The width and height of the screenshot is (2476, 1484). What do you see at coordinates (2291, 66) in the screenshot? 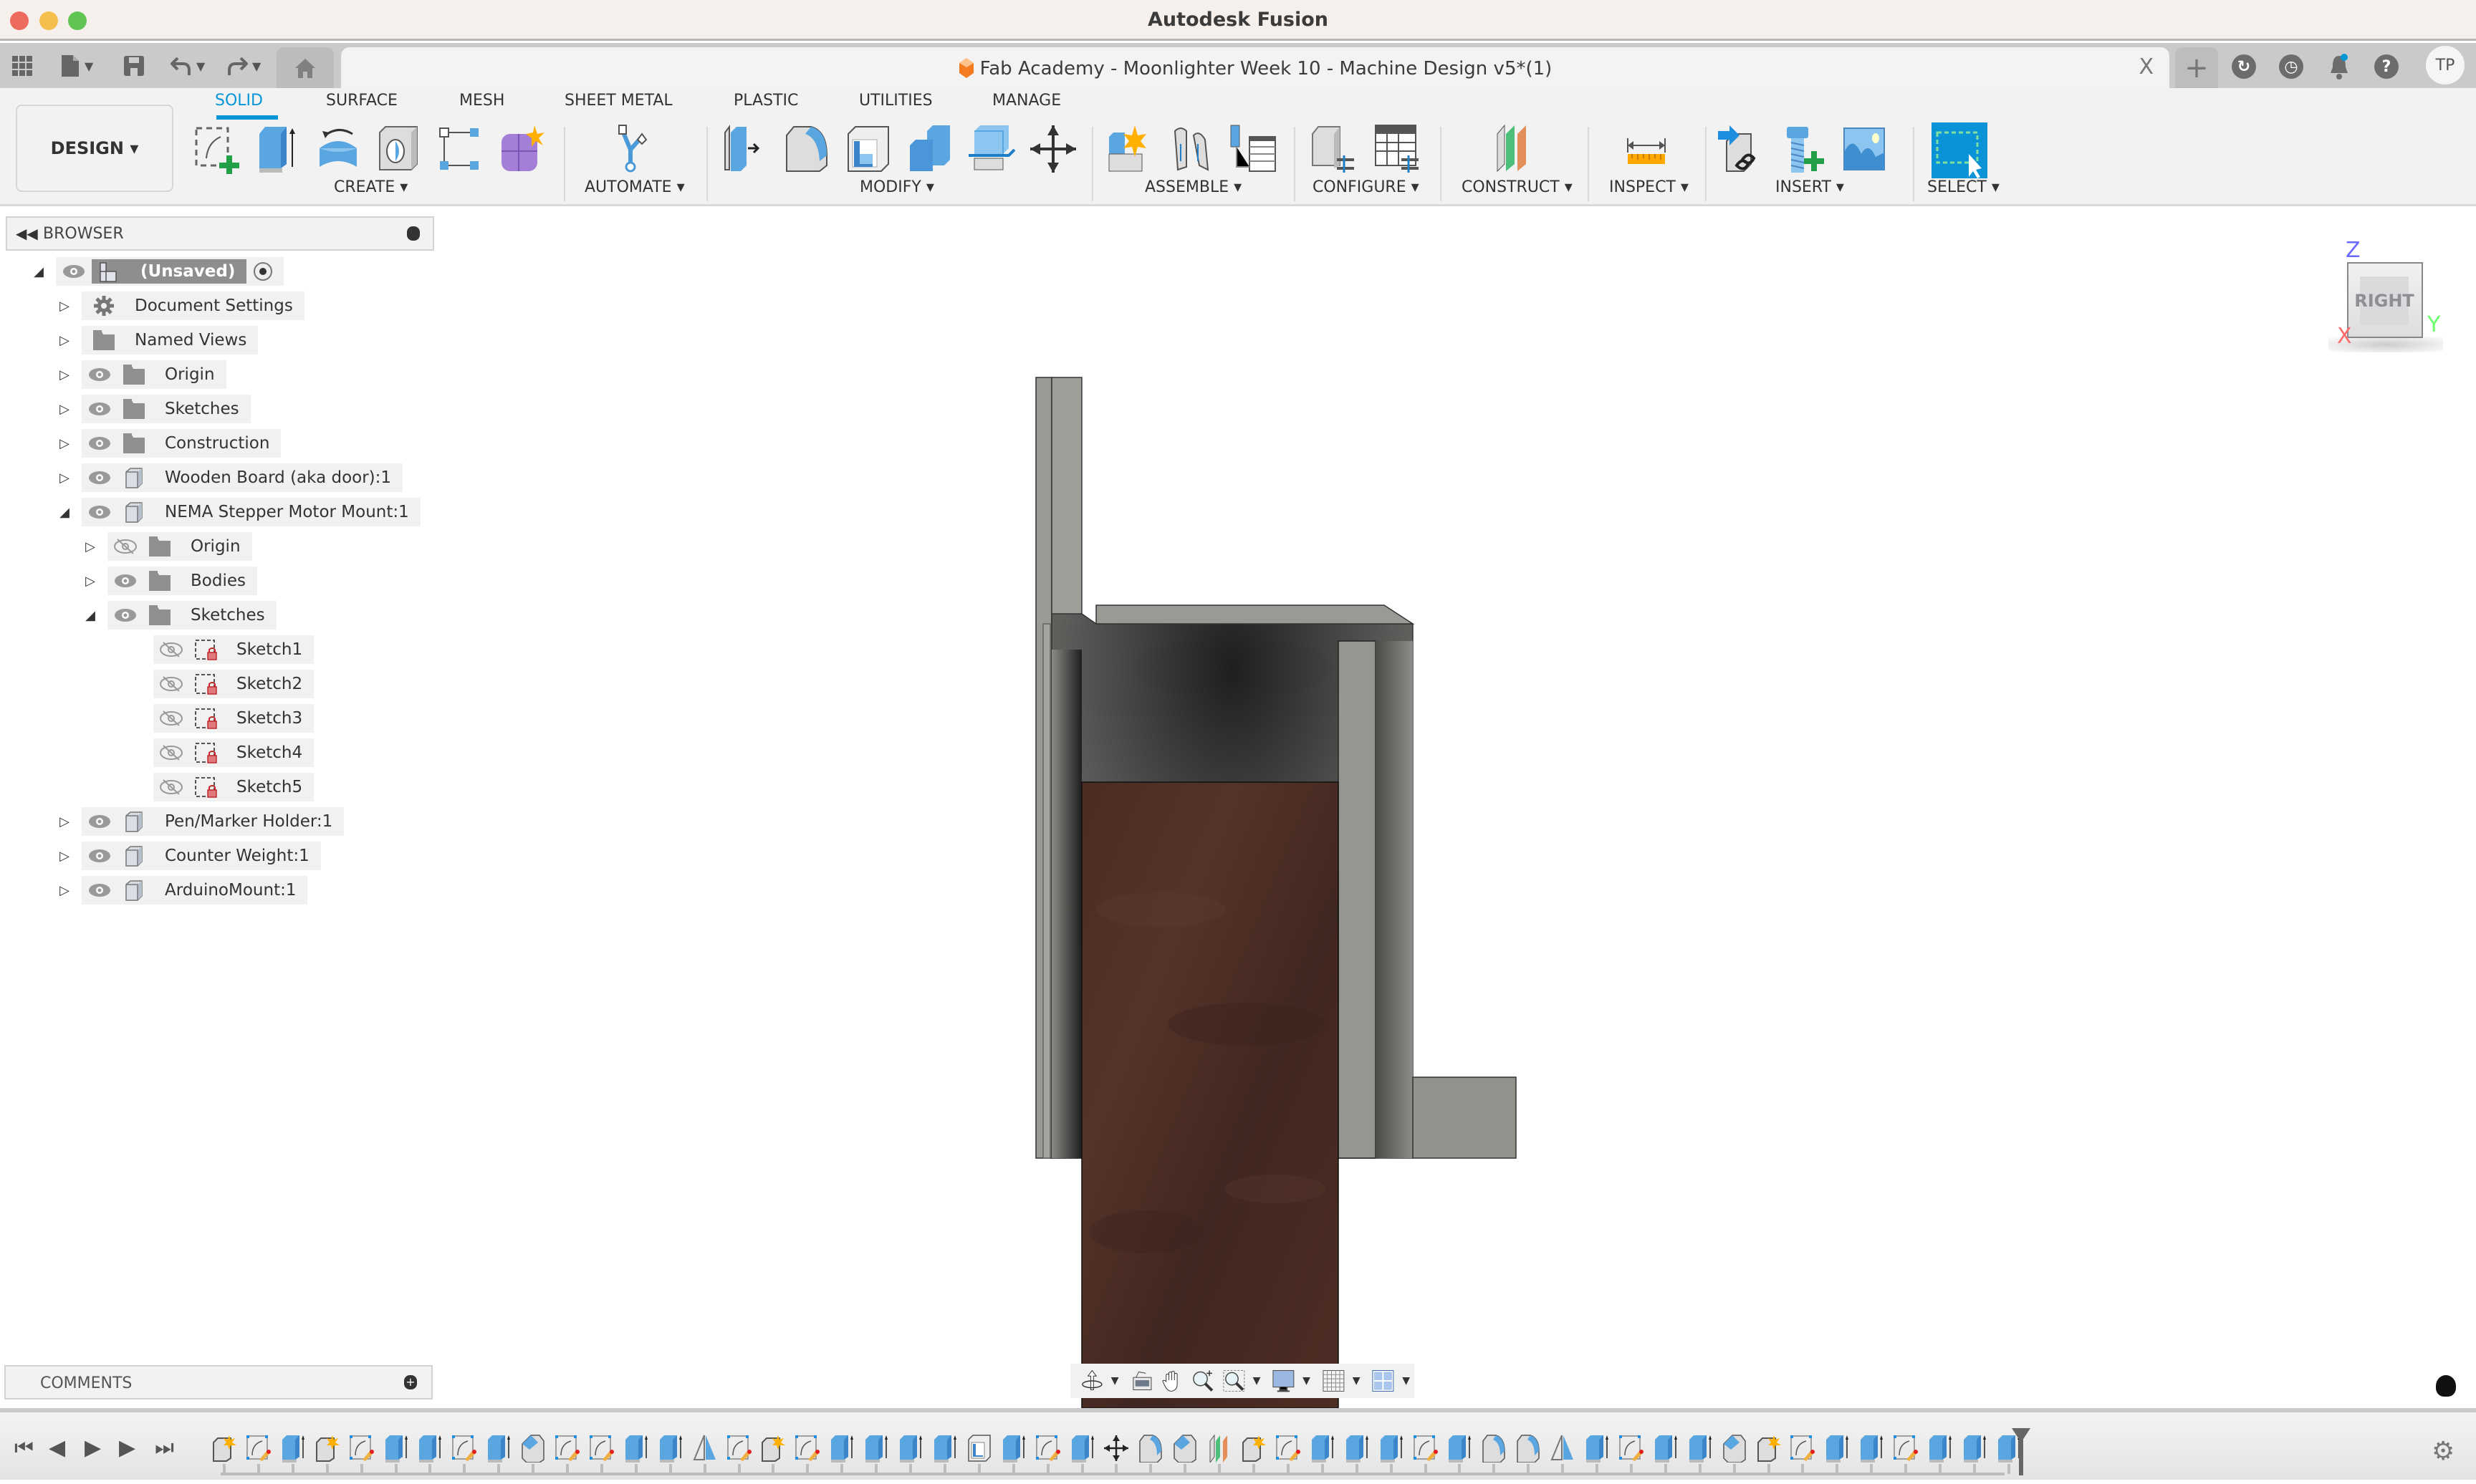
I see `job-status-icon: ◷` at bounding box center [2291, 66].